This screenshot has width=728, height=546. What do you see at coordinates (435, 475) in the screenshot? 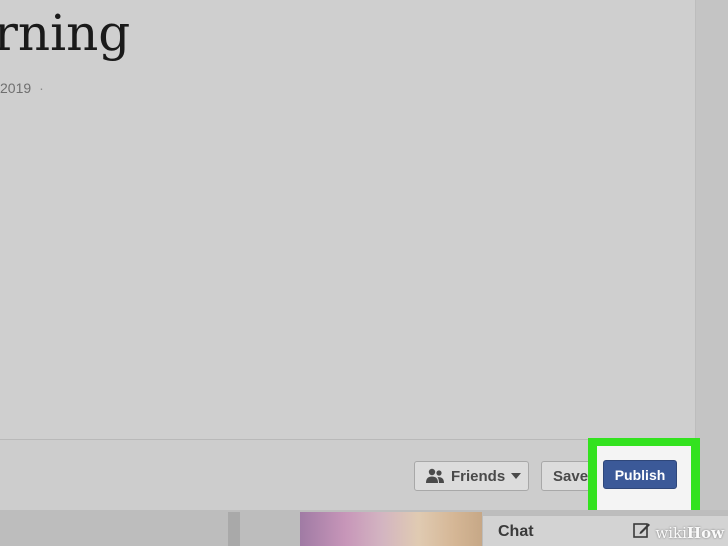
I see `friends-icon` at bounding box center [435, 475].